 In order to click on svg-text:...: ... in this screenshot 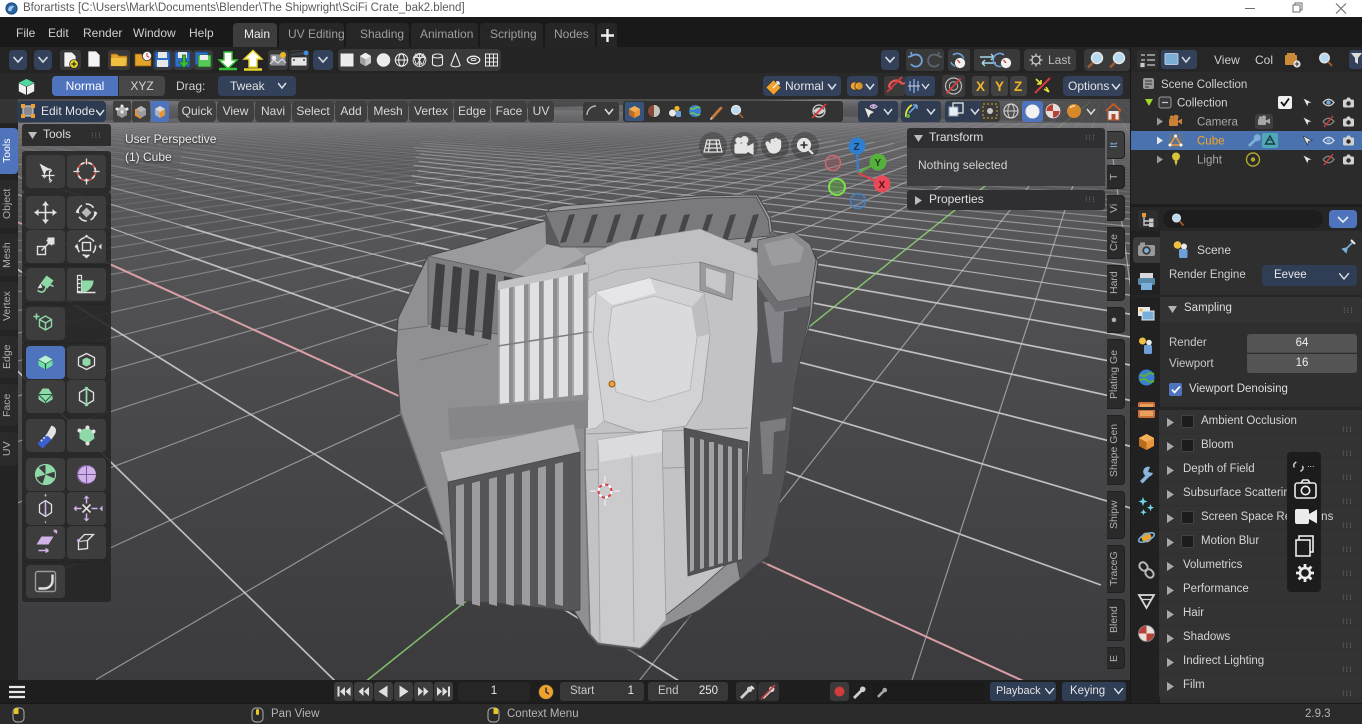, I will do `click(1311, 464)`.